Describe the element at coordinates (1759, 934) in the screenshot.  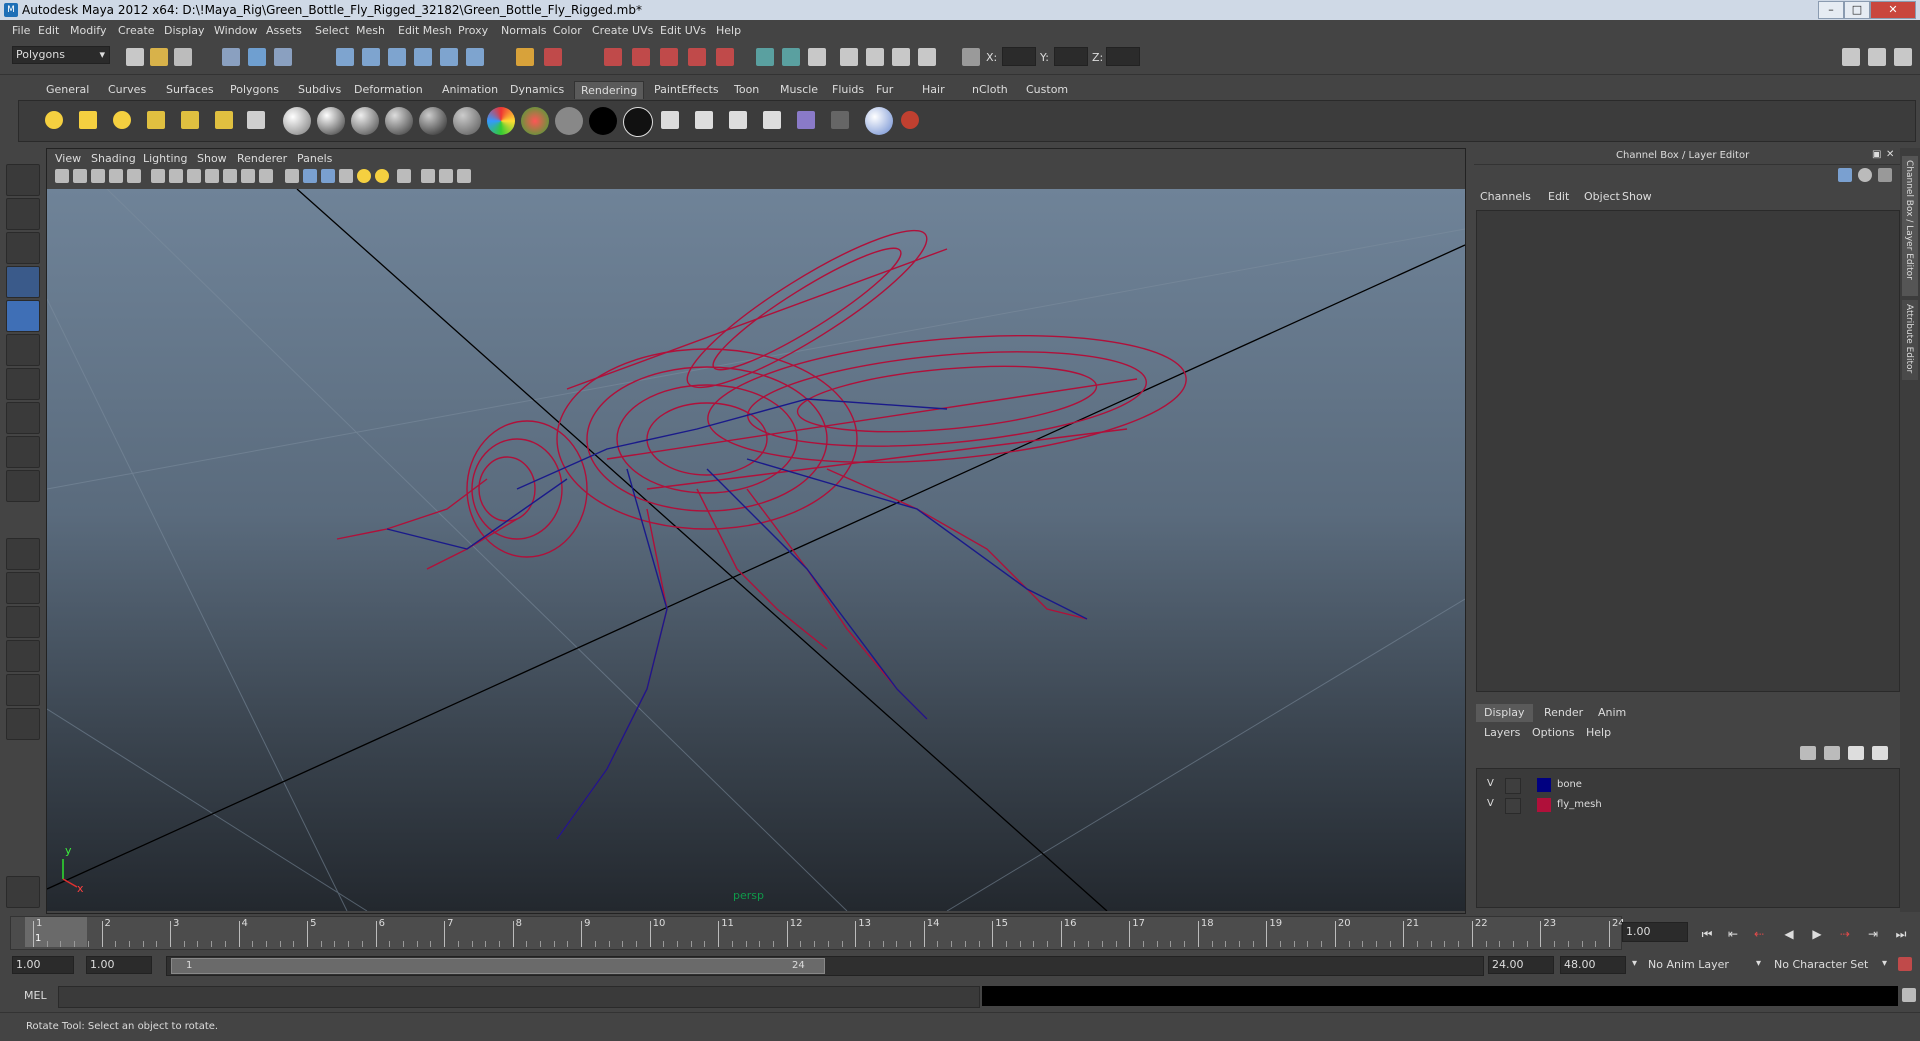
I see `step-back-frame-icon: ⇠` at that location.